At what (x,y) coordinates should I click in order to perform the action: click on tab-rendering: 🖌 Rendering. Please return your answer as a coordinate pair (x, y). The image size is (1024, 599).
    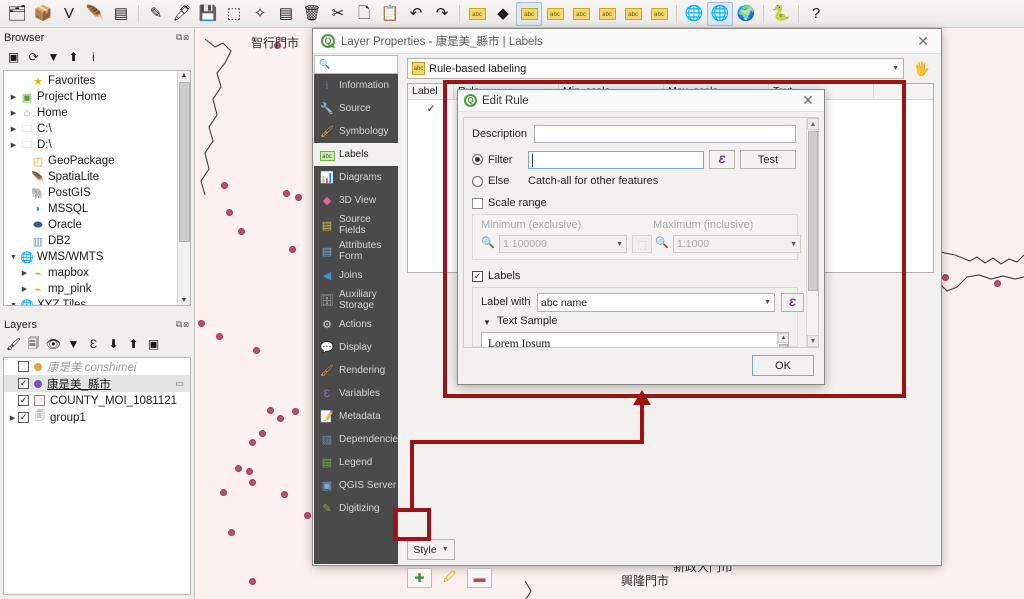
    Looking at the image, I should click on (356, 370).